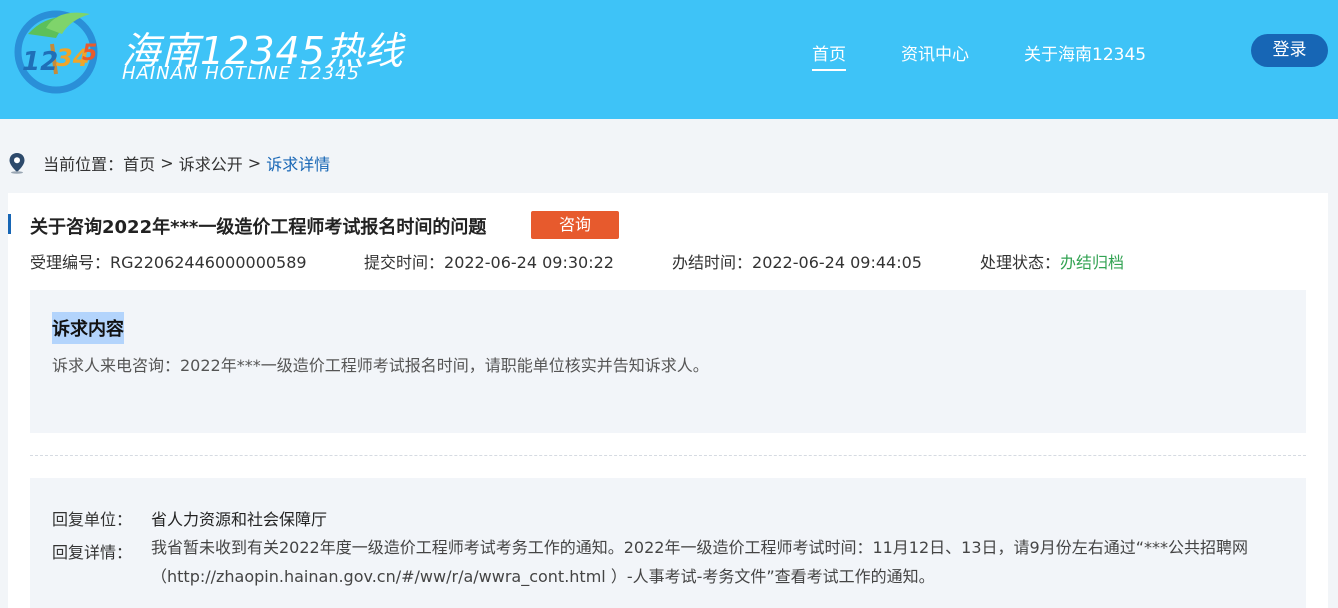  What do you see at coordinates (258, 227) in the screenshot?
I see `appeal-title: 关于咨询2022年***一级造价工程师考试报名时间的问题` at bounding box center [258, 227].